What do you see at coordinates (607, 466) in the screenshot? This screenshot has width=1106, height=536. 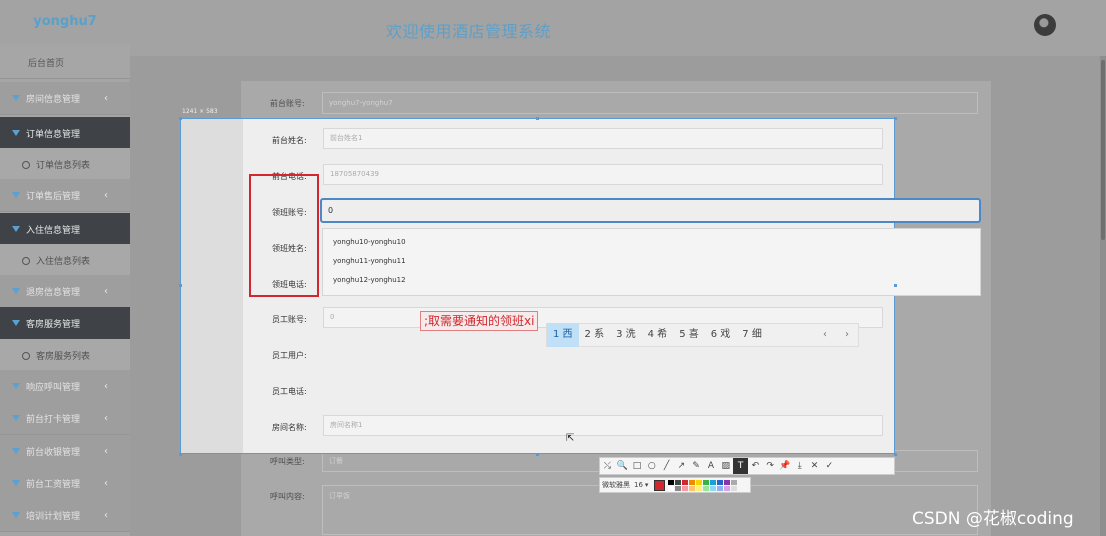 I see `mosaic-icon: ⤯` at bounding box center [607, 466].